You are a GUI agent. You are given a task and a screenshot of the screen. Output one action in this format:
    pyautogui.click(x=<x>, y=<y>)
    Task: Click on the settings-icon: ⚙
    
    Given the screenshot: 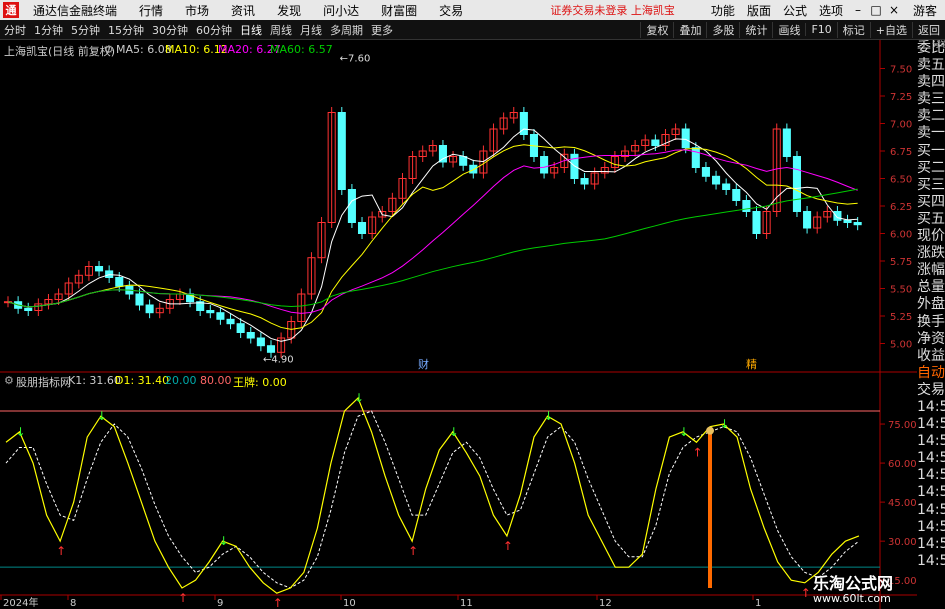 What is the action you would take?
    pyautogui.click(x=109, y=49)
    